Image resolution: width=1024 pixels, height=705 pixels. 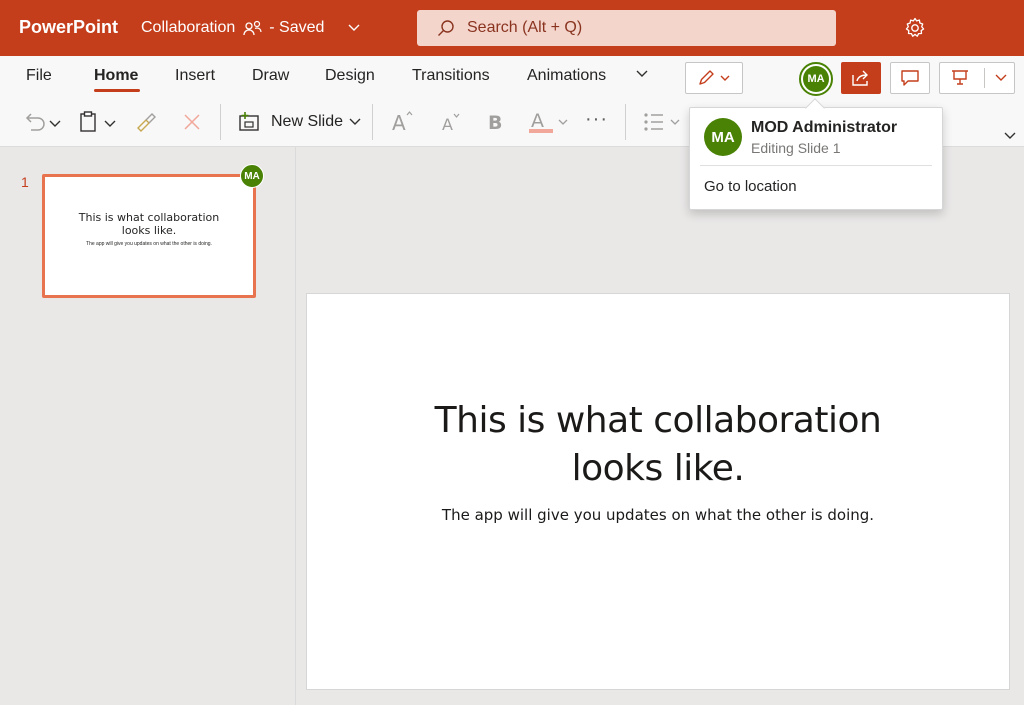 What do you see at coordinates (188, 28) in the screenshot?
I see `document-name: Collaboration` at bounding box center [188, 28].